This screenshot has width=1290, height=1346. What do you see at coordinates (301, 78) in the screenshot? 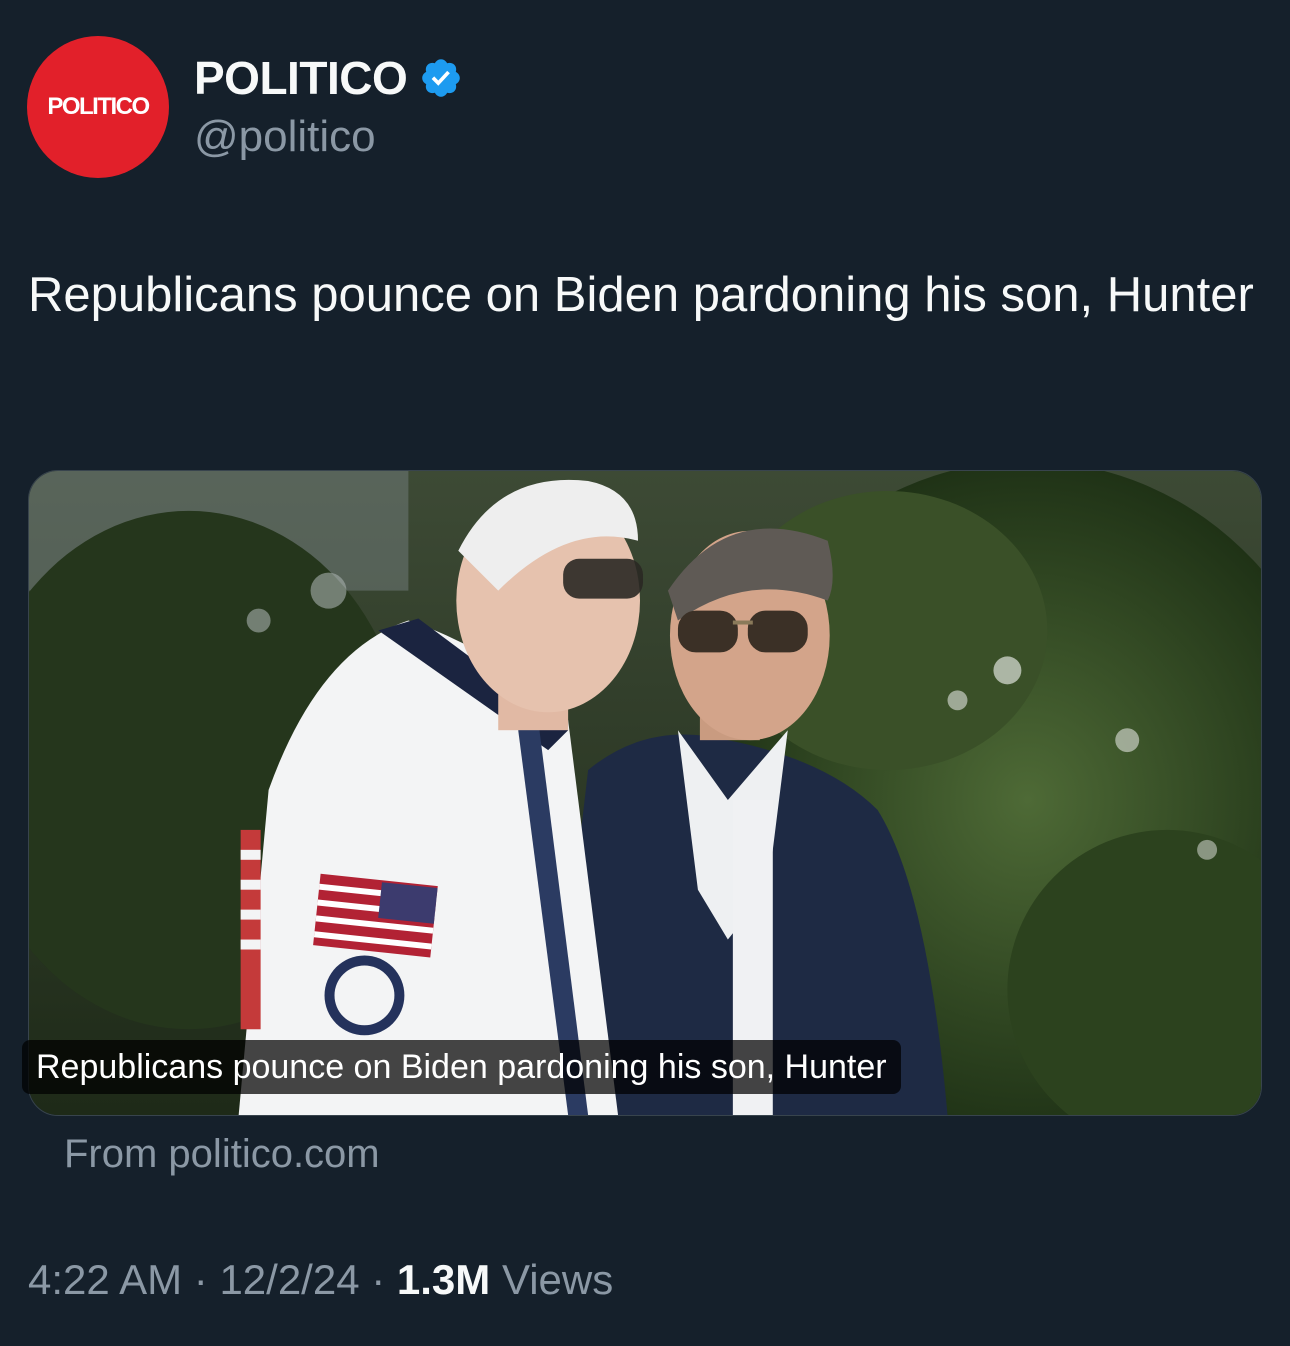
I see `display-name: POLITICO` at bounding box center [301, 78].